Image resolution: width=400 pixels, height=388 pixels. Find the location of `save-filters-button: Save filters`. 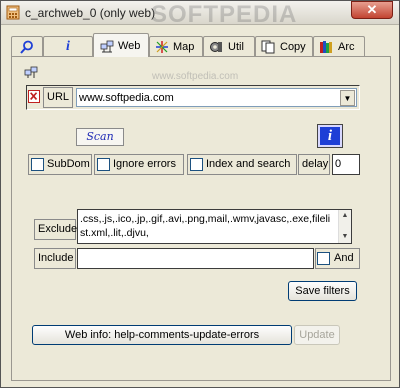

save-filters-button: Save filters is located at coordinates (322, 291).